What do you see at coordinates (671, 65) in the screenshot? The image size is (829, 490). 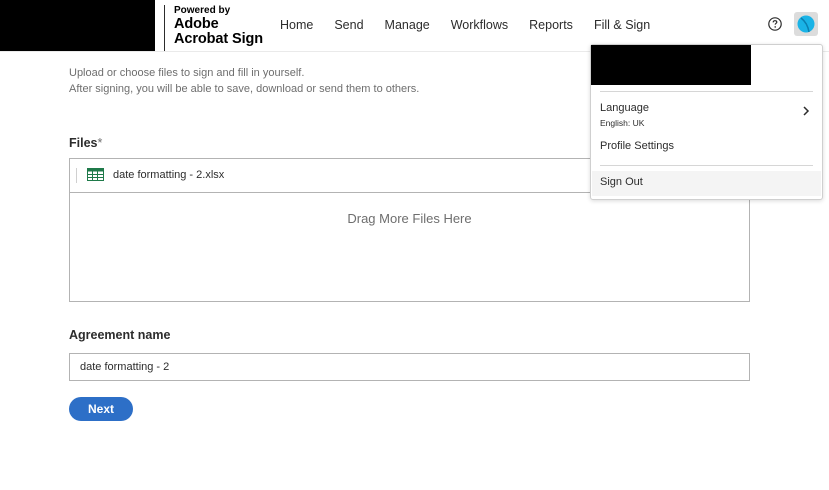 I see `redacted-user-info` at bounding box center [671, 65].